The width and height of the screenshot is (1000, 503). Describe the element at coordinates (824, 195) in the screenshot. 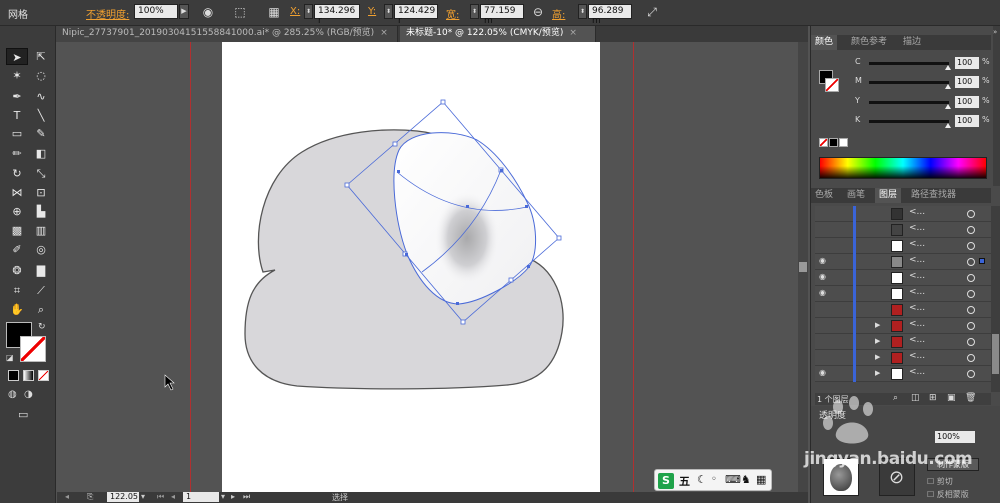

I see `tab-swatches: 色板` at that location.